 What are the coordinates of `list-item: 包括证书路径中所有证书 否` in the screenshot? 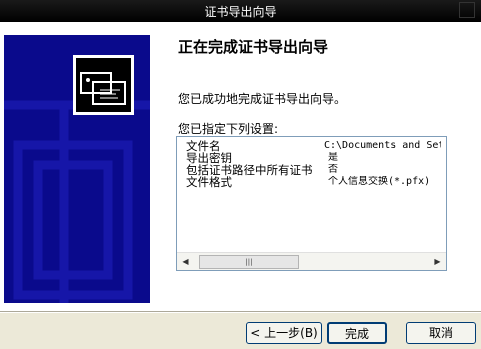 It's located at (313, 170).